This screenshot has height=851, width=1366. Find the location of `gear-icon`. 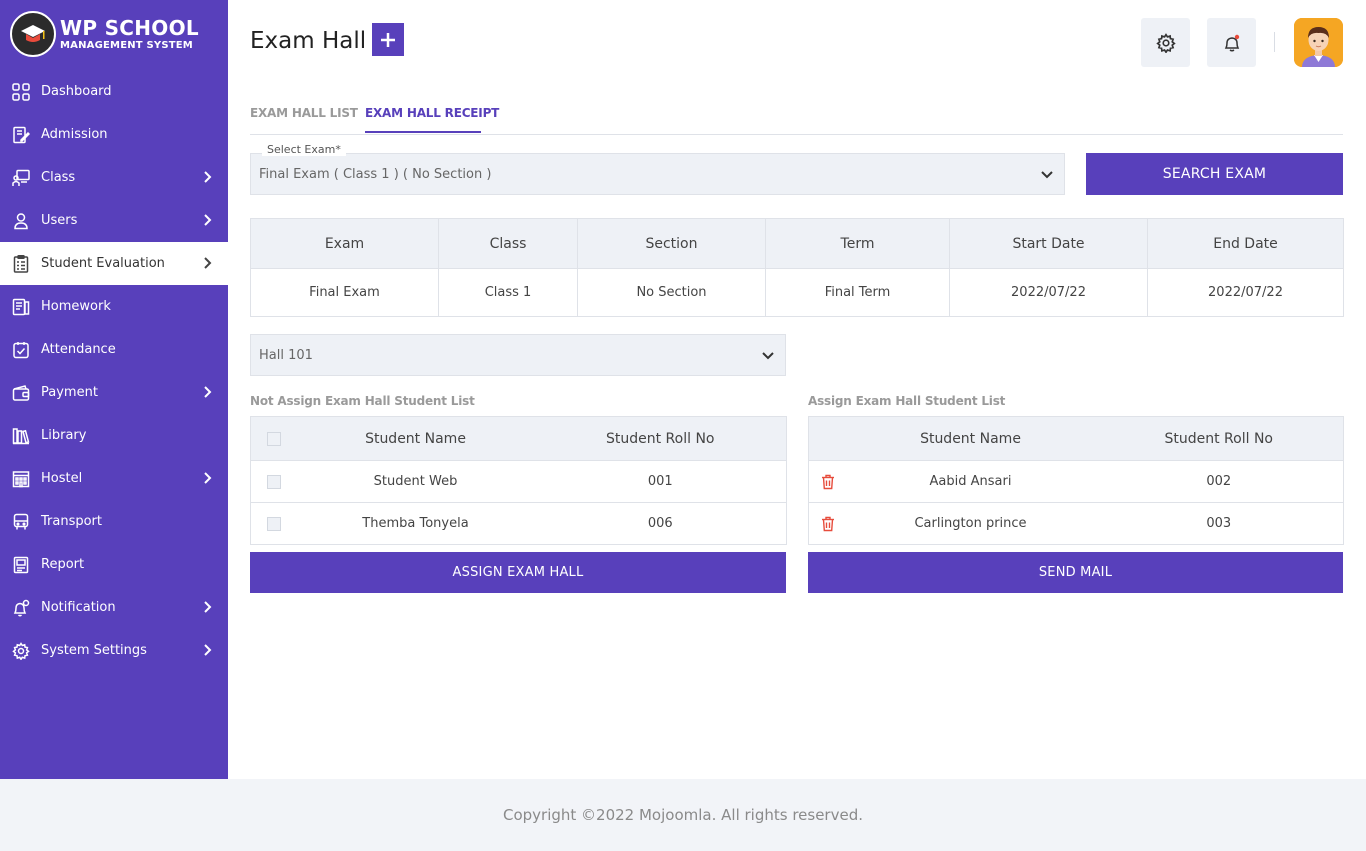

gear-icon is located at coordinates (1165, 42).